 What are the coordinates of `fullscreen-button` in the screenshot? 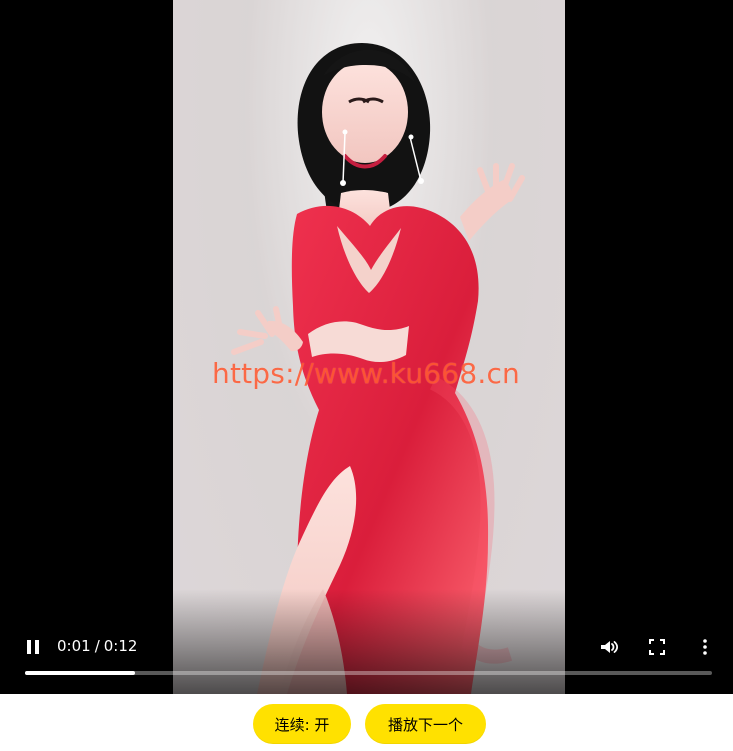 It's located at (657, 647).